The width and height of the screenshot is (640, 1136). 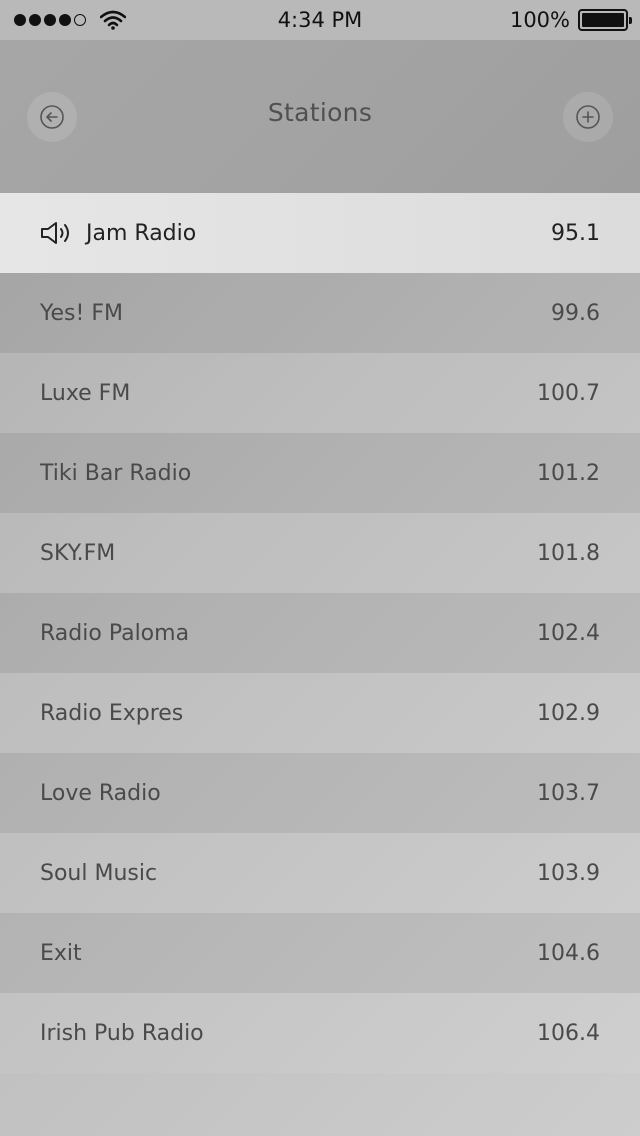 I want to click on plus-circle-icon, so click(x=588, y=117).